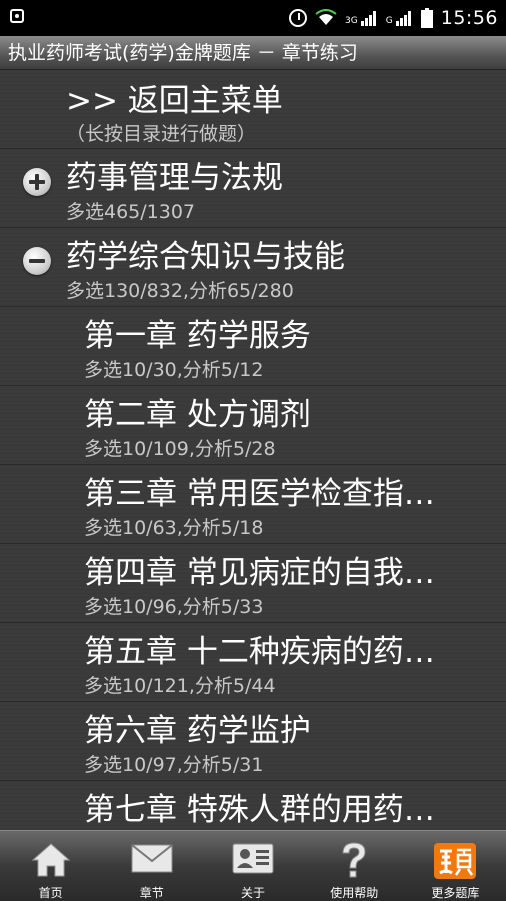  I want to click on id-card-icon, so click(253, 860).